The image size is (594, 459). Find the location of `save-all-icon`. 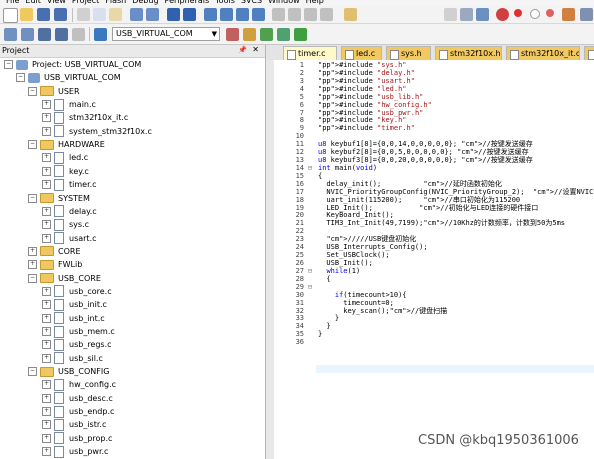

save-all-icon is located at coordinates (60, 14).